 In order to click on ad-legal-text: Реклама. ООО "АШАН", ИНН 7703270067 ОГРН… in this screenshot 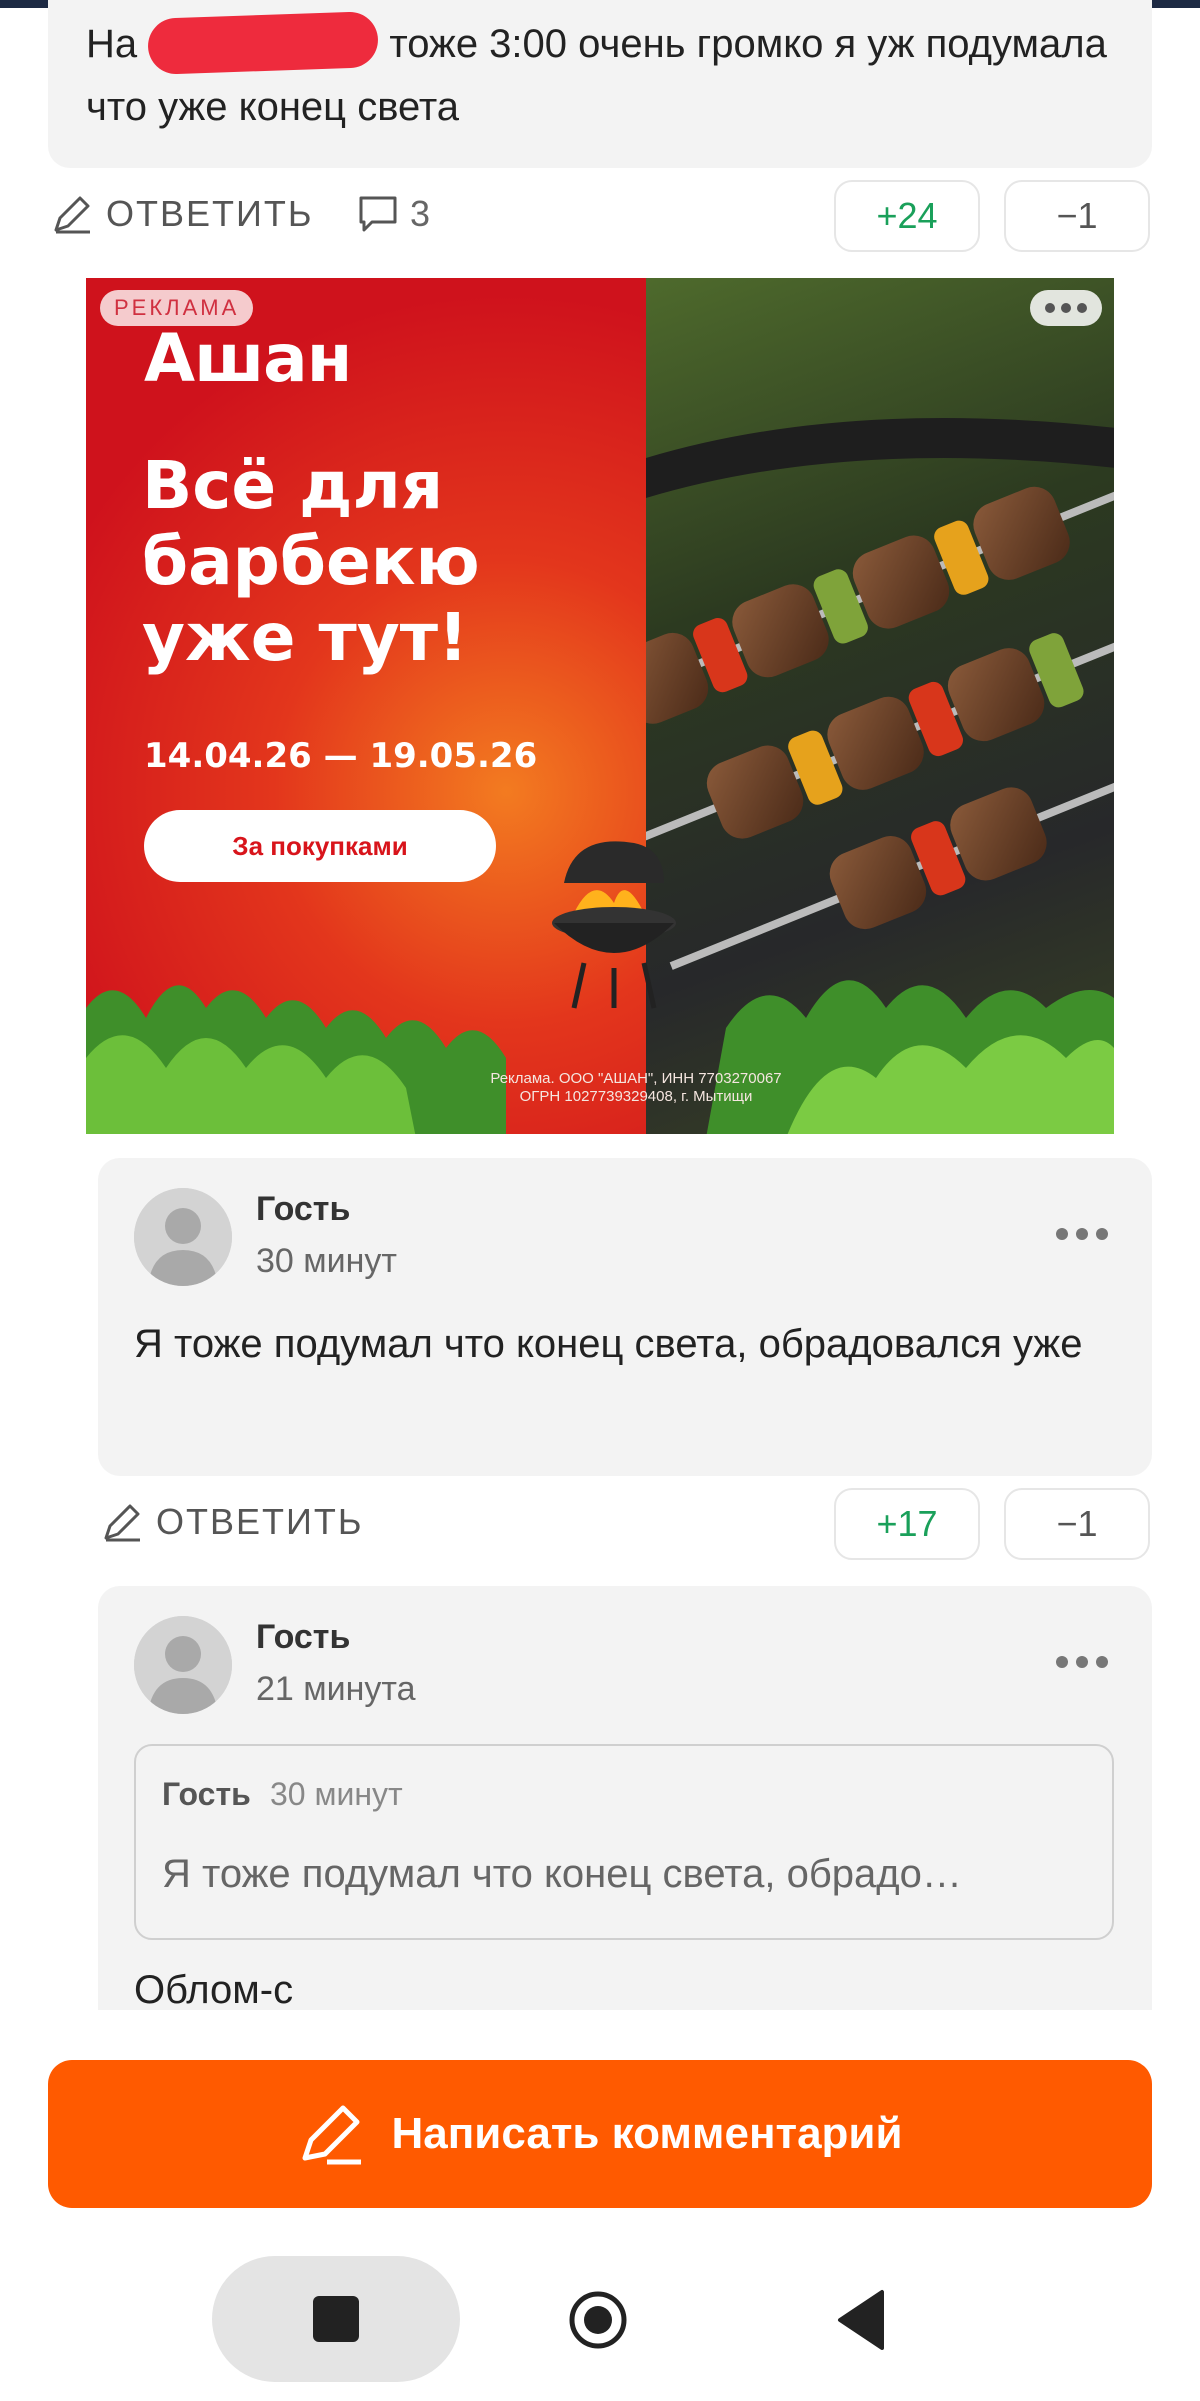, I will do `click(636, 1087)`.